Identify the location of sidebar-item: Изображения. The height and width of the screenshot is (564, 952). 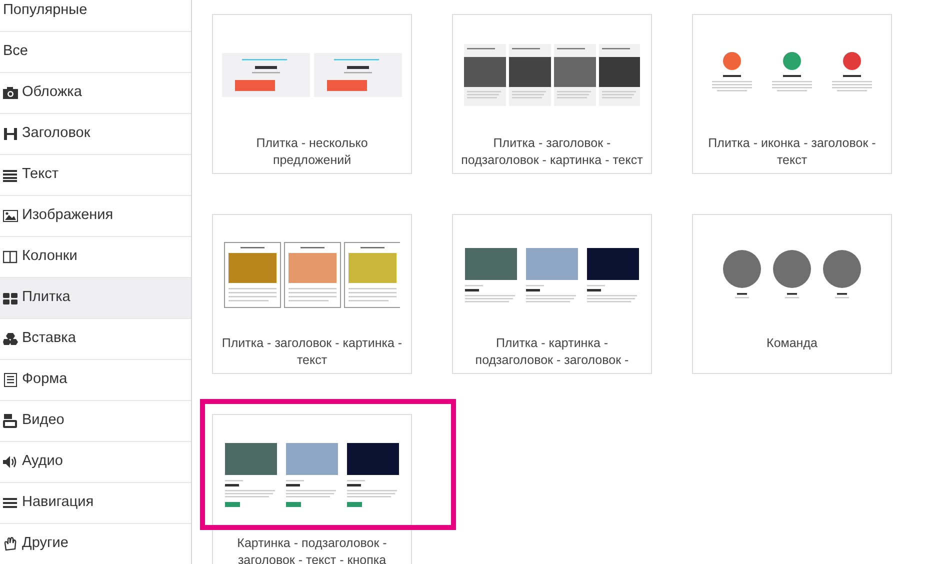
(95, 216).